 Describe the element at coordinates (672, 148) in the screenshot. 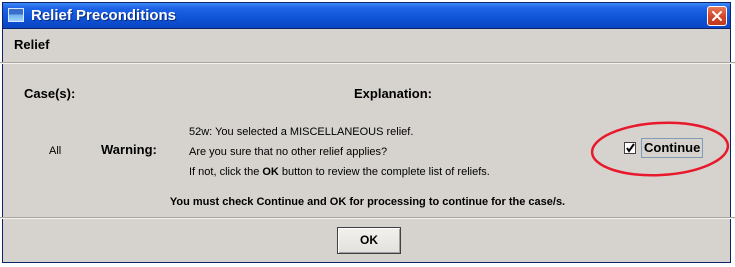

I see `continue-label: Continue` at that location.